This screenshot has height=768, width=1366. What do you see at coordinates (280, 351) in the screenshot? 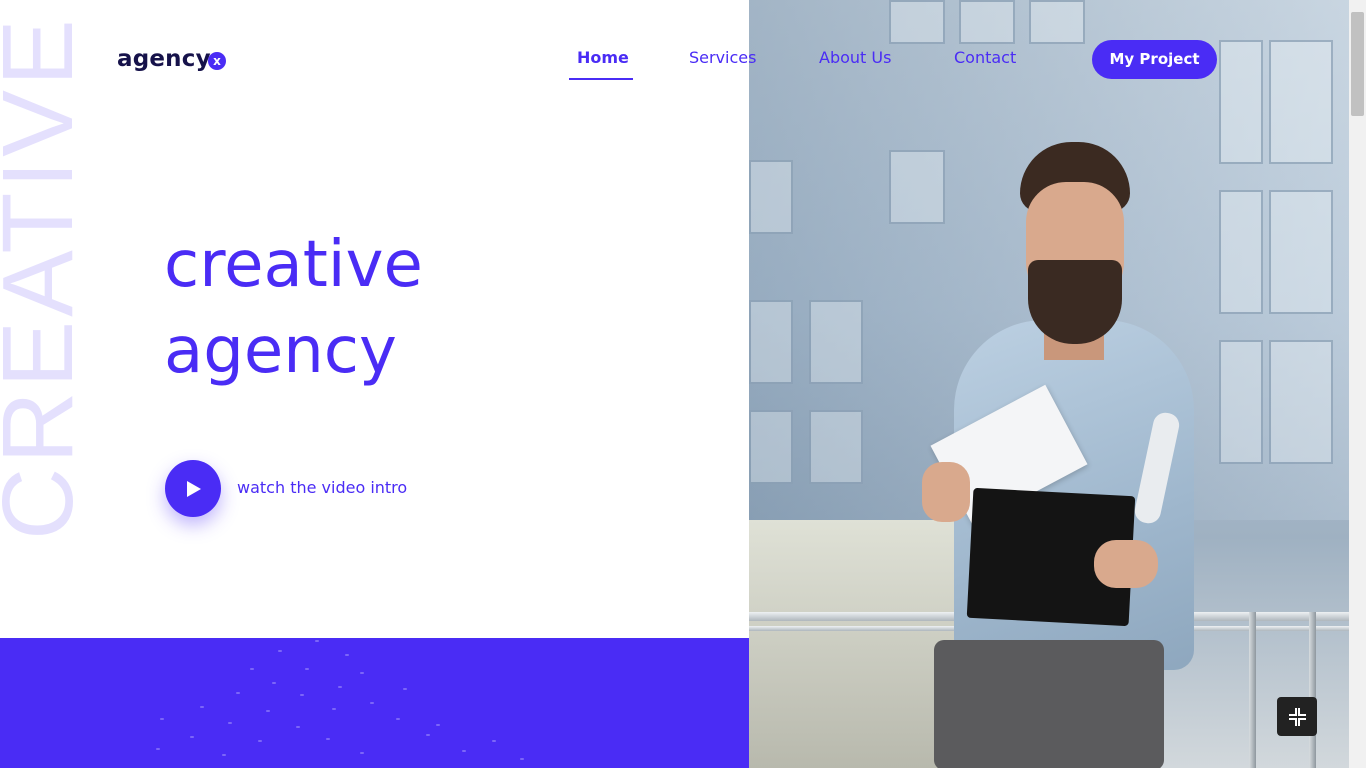
I see `hero-headline-line2: agency` at bounding box center [280, 351].